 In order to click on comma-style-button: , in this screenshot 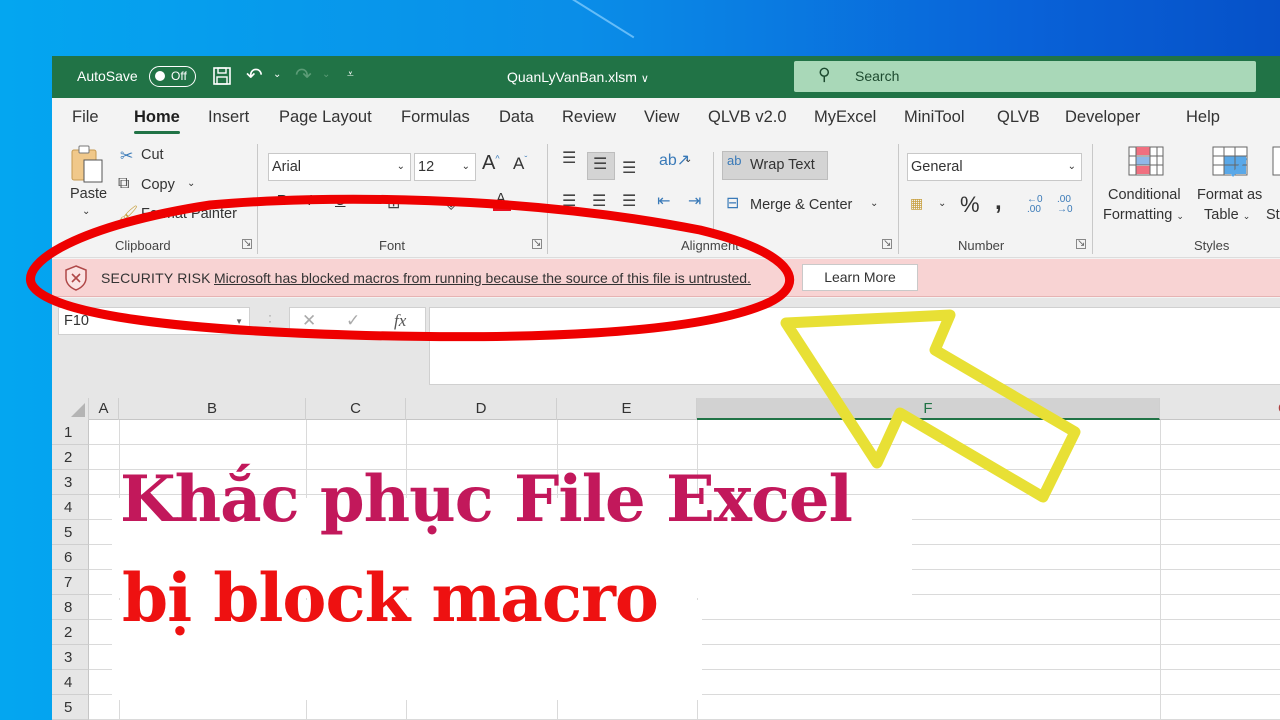, I will do `click(998, 202)`.